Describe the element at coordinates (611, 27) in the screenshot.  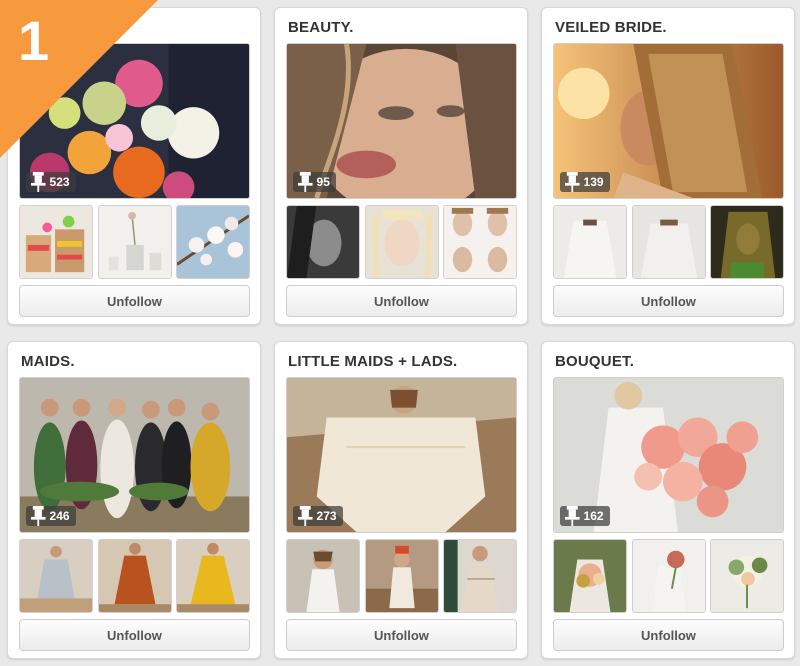
I see `board-title: VEILED BRIDE.` at that location.